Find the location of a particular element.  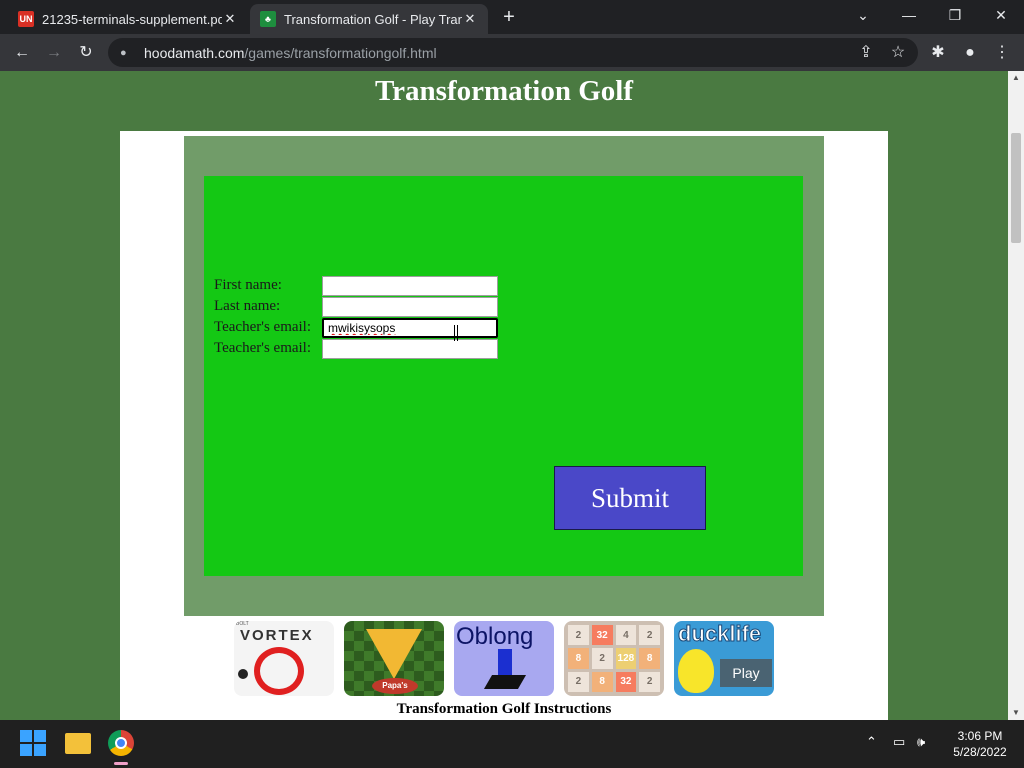

hoodamath-favicon-icon: ♣ is located at coordinates (268, 19).